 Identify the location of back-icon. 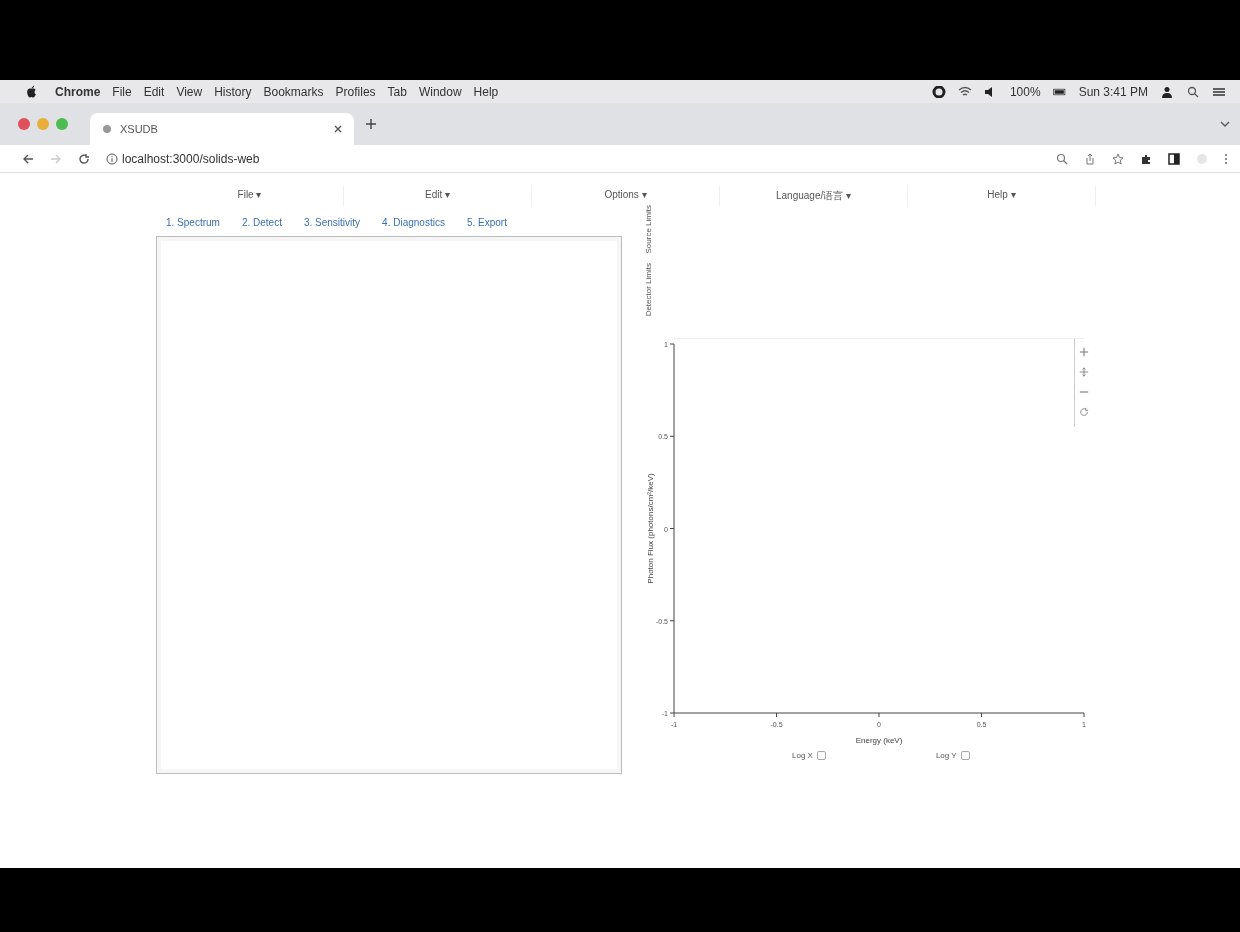
(28, 158).